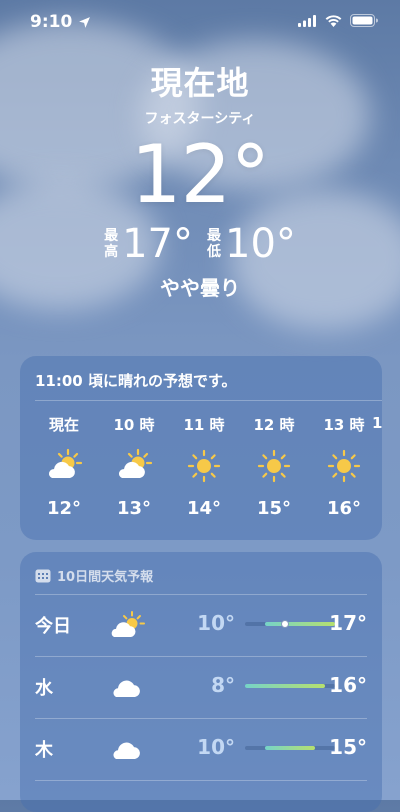 The image size is (400, 812). What do you see at coordinates (44, 750) in the screenshot?
I see `day-label: 木` at bounding box center [44, 750].